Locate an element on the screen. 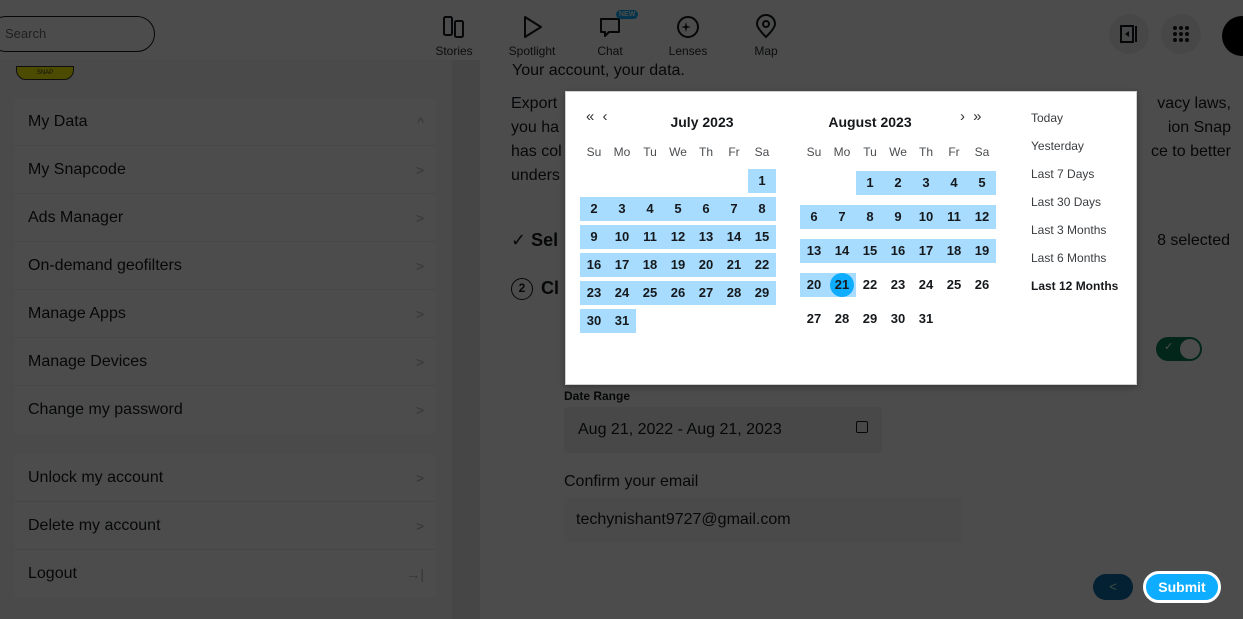 The width and height of the screenshot is (1243, 619). preset-option: Last 30 Days is located at coordinates (1074, 208).